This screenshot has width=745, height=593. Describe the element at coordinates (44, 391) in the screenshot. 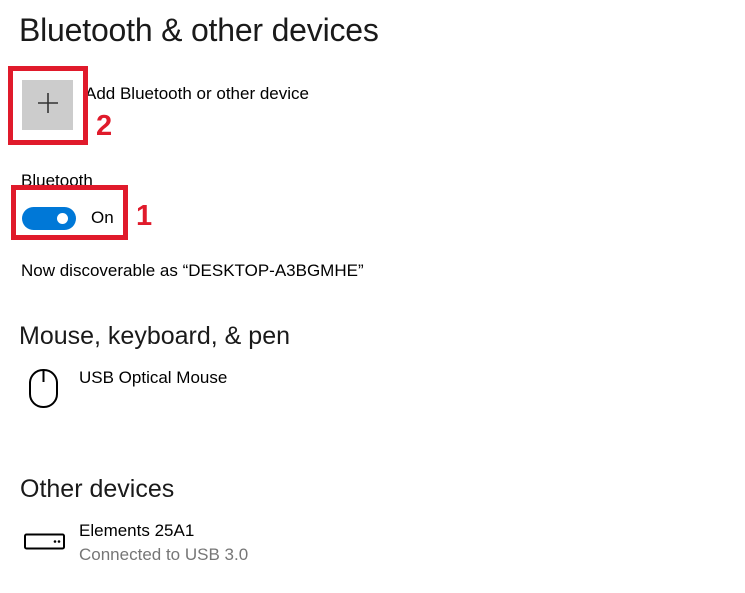

I see `mouse-icon` at that location.